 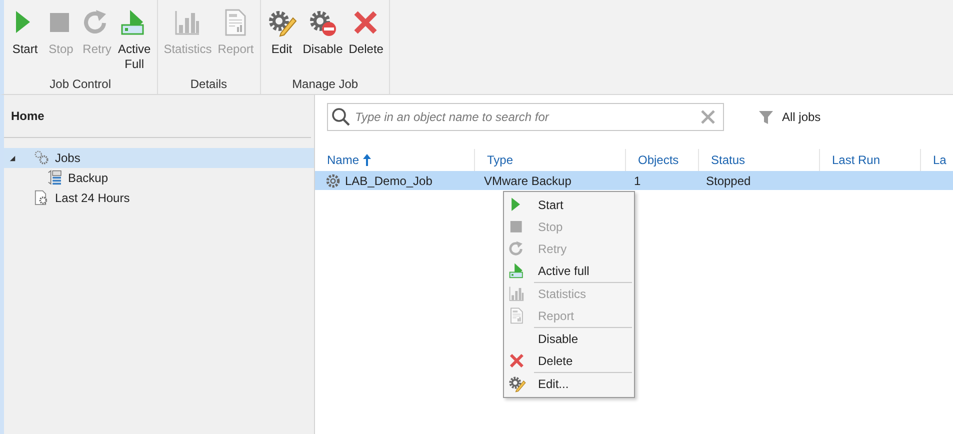 What do you see at coordinates (42, 158) in the screenshot?
I see `gears-icon` at bounding box center [42, 158].